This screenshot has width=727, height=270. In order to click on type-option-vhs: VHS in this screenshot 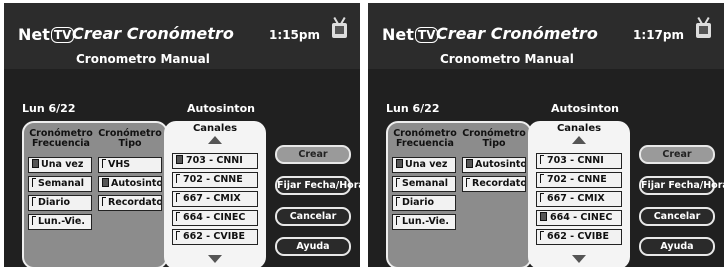, I will do `click(130, 165)`.